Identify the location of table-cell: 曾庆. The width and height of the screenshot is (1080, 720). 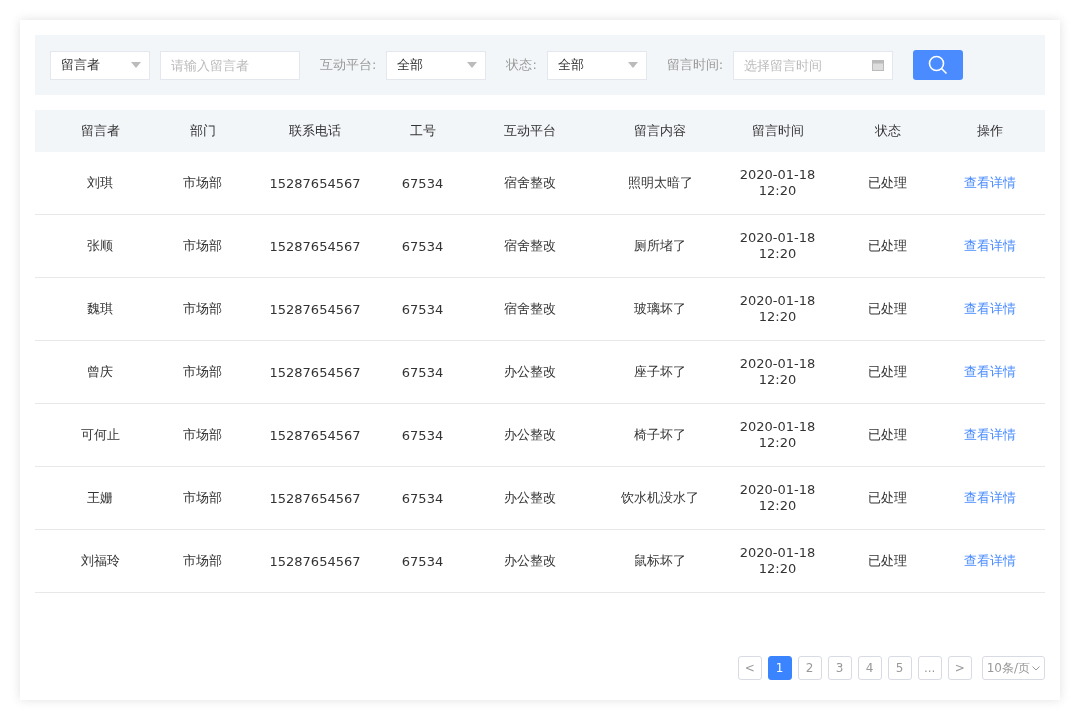
(100, 371).